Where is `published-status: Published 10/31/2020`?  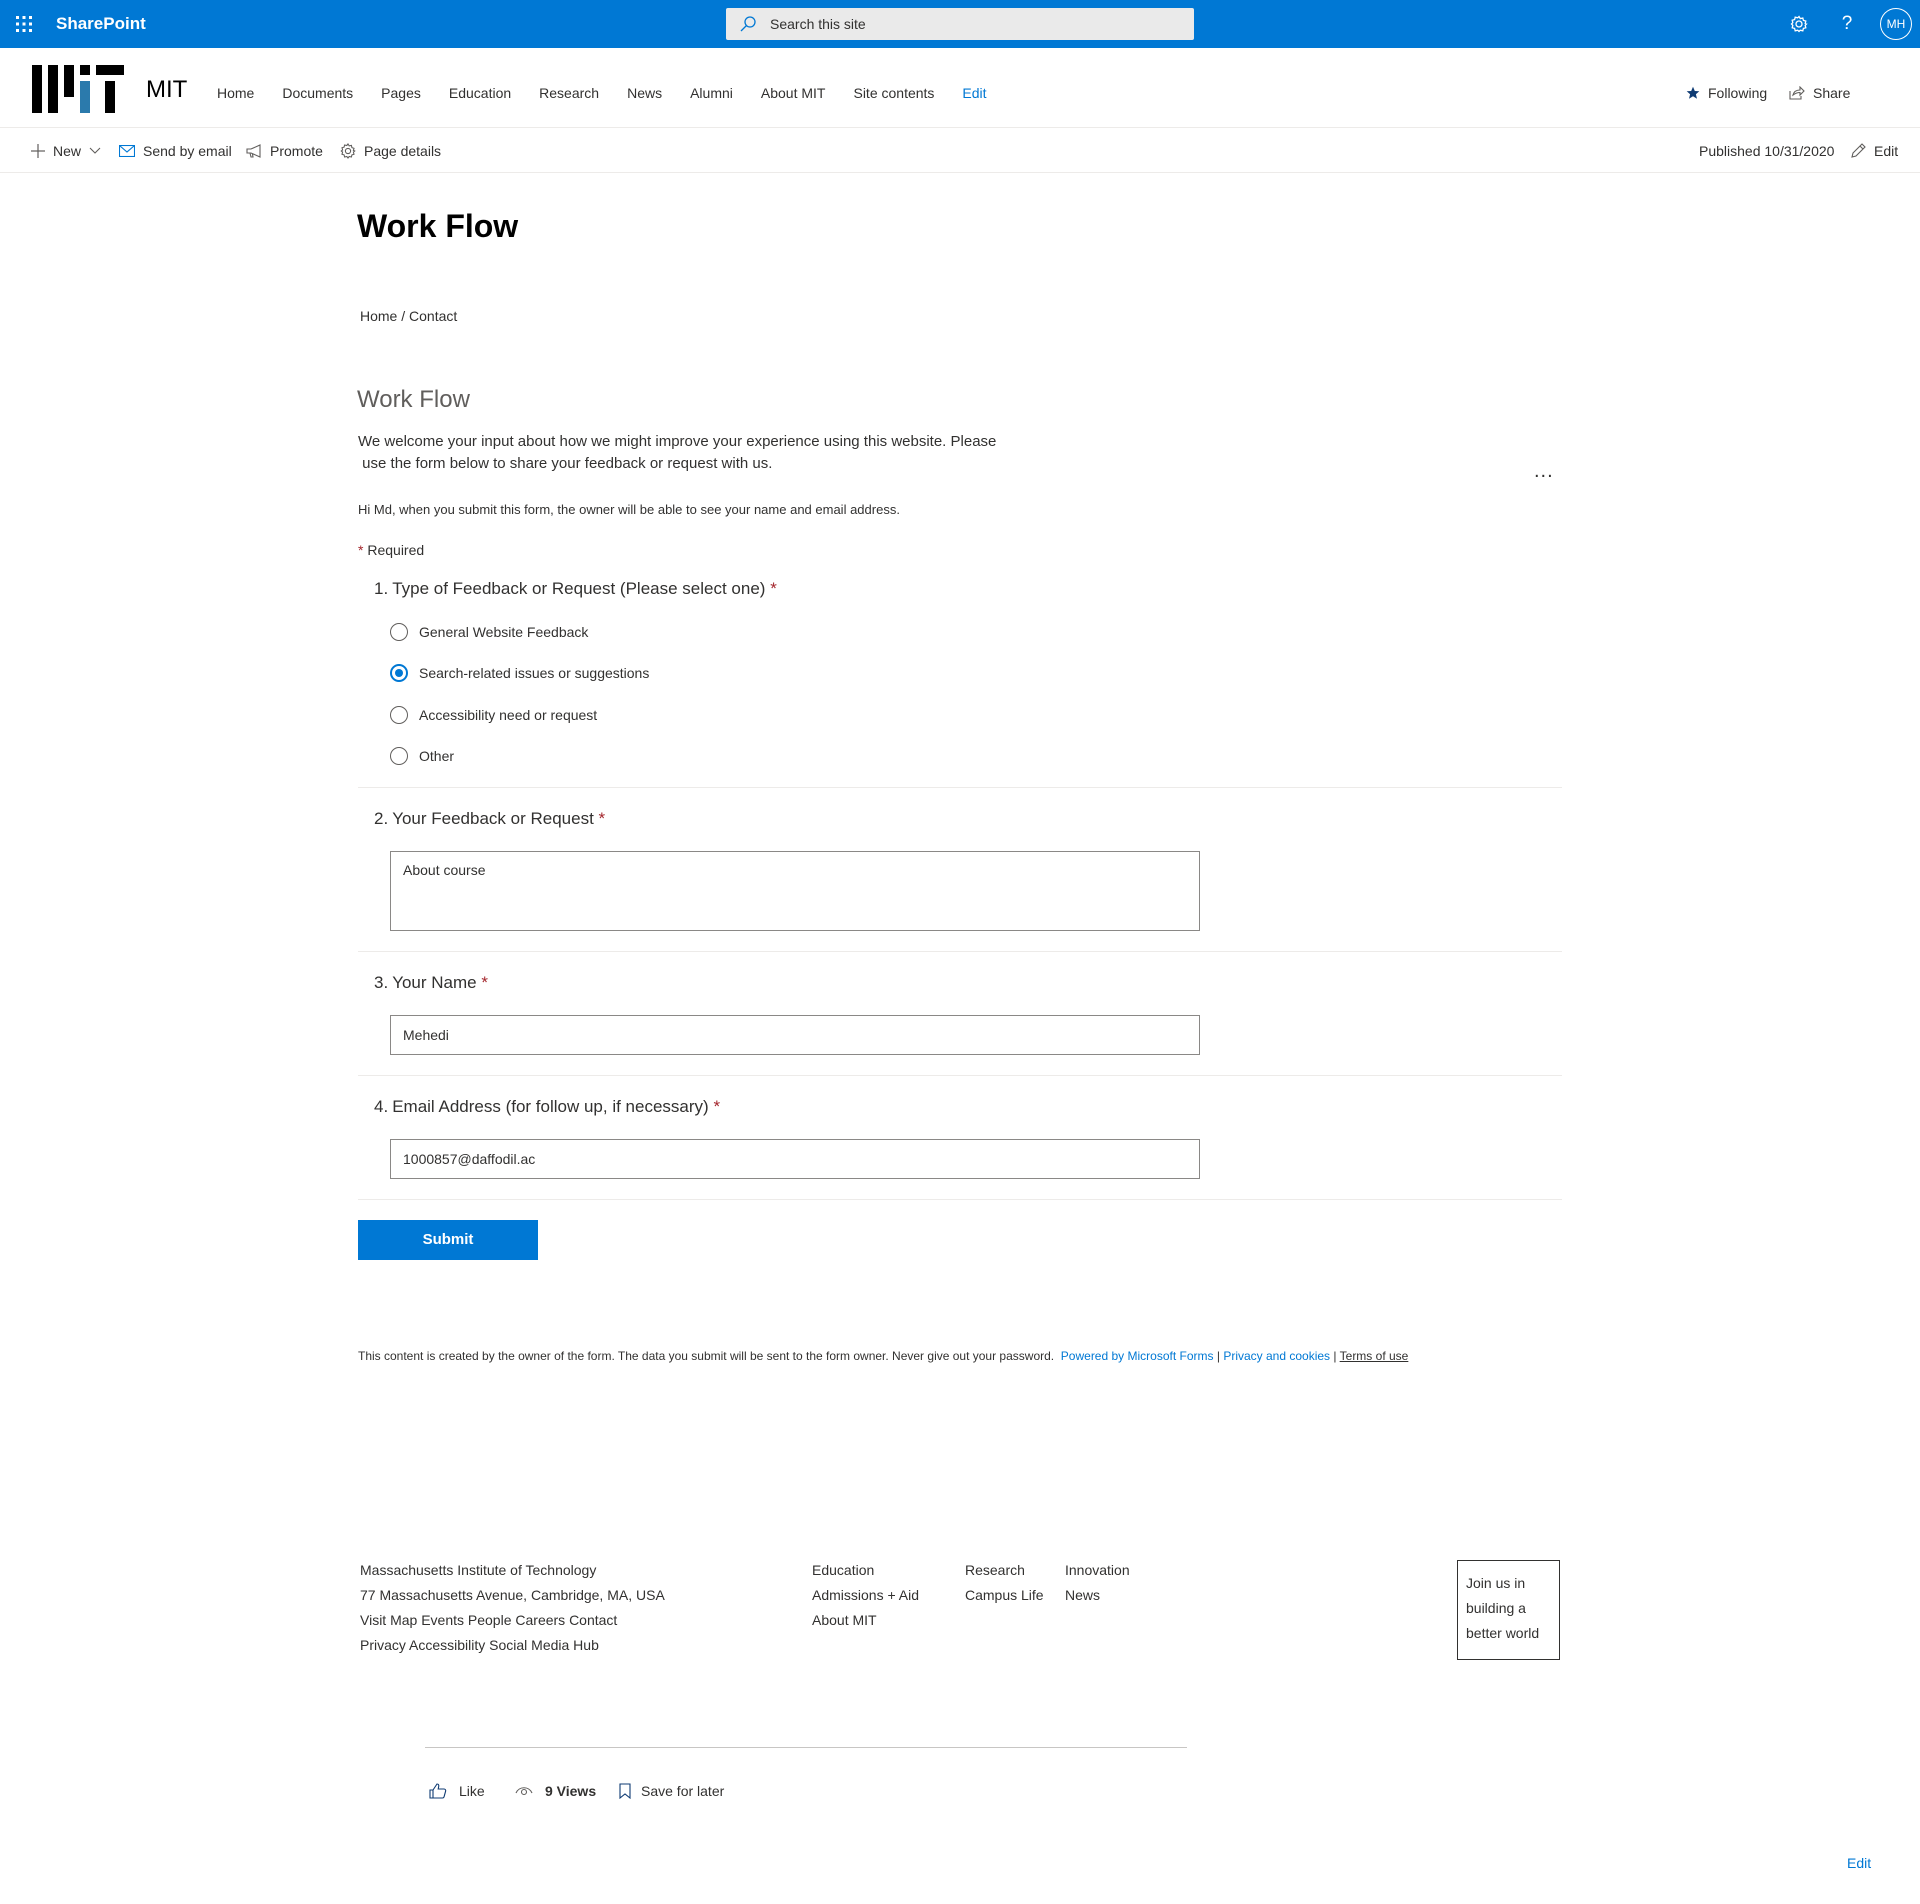 published-status: Published 10/31/2020 is located at coordinates (1766, 151).